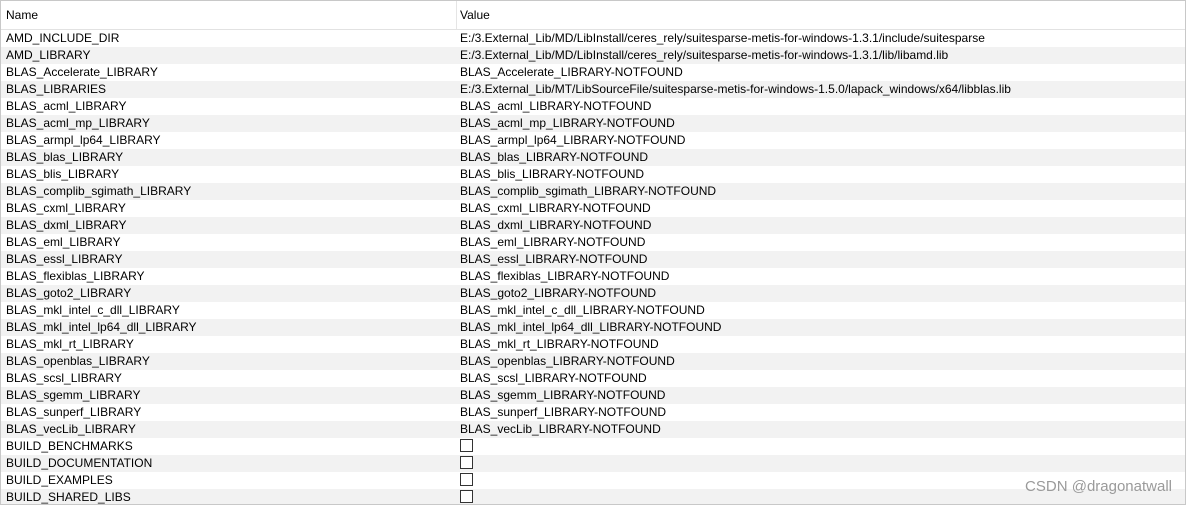 This screenshot has width=1186, height=505. Describe the element at coordinates (572, 140) in the screenshot. I see `variable-value: BLAS_armpl_lp64_LIBRARY-NOTFOUND` at that location.